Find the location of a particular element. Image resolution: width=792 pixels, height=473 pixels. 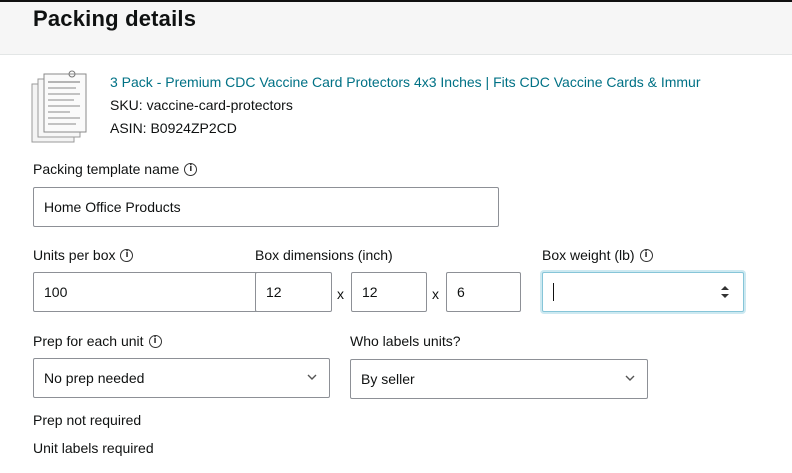

box-height-input: 6 is located at coordinates (483, 292).